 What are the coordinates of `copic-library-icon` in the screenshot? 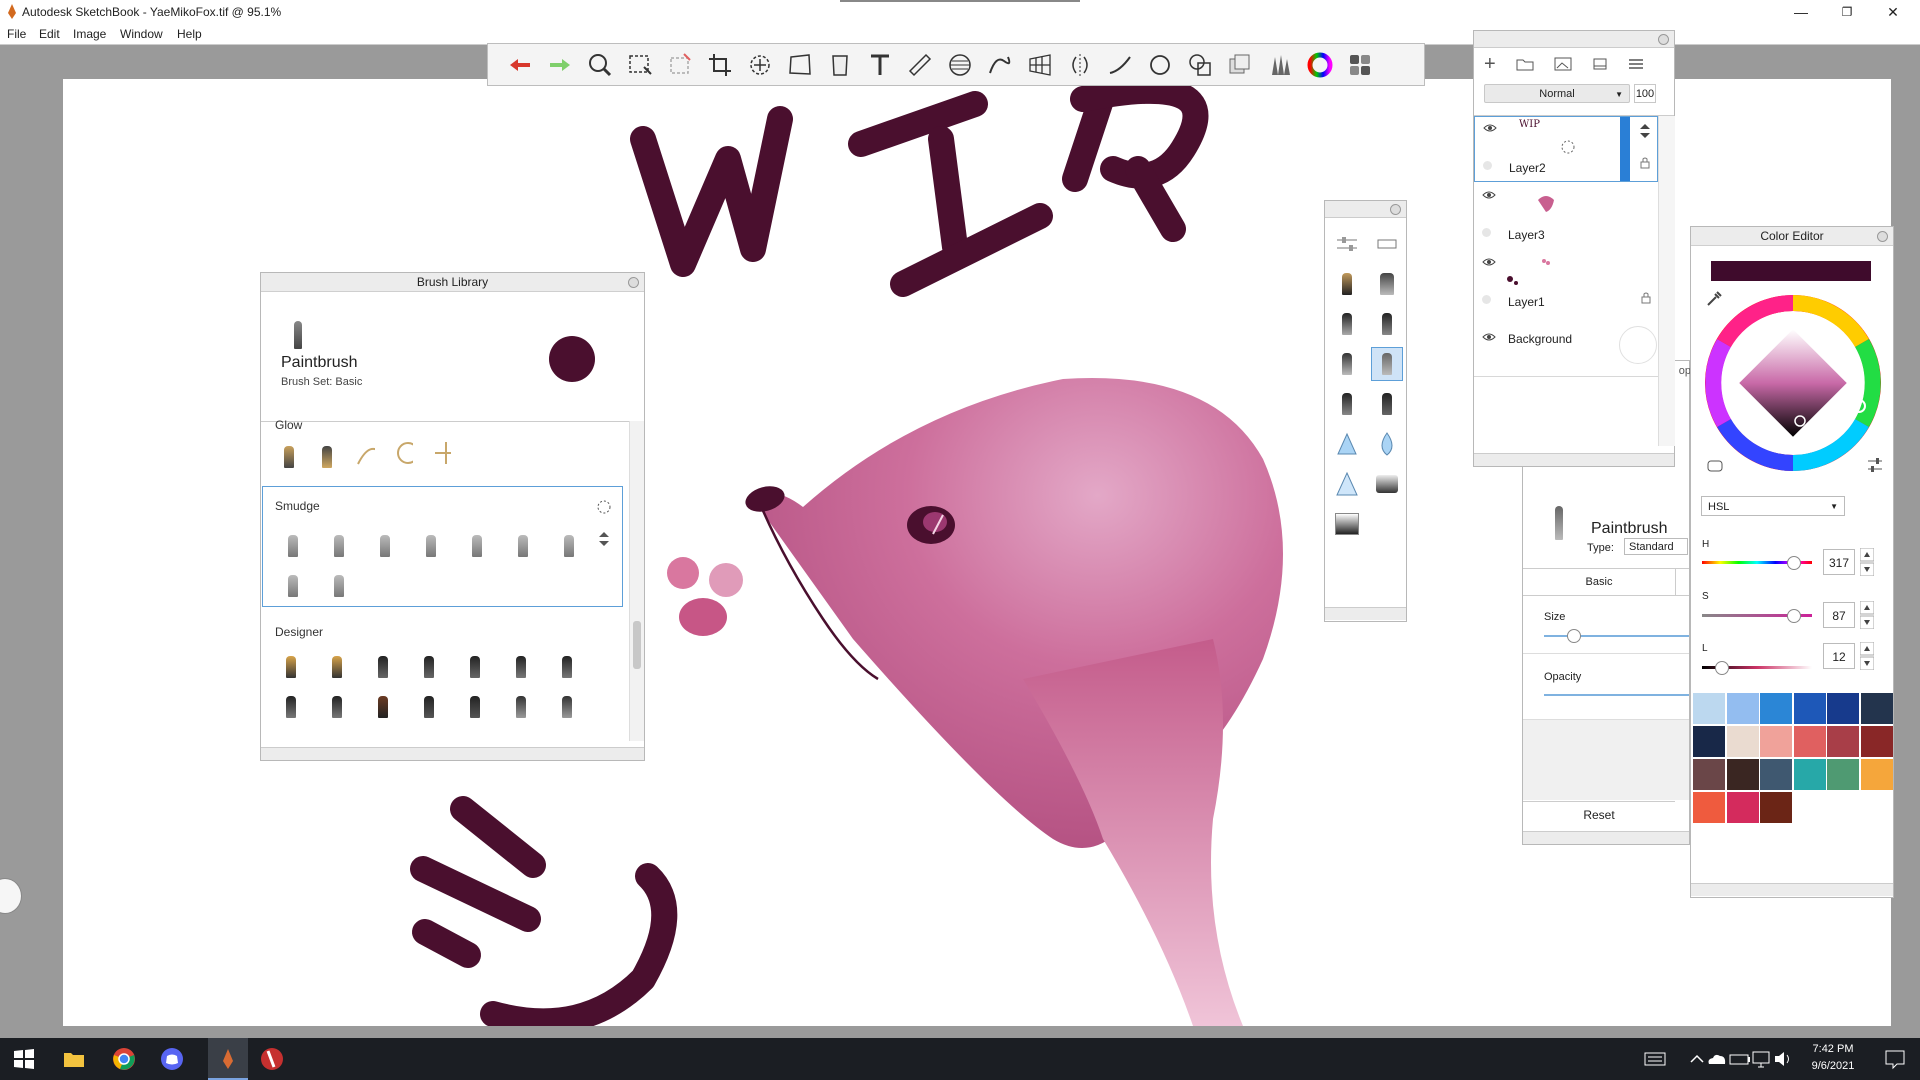 It's located at (1360, 65).